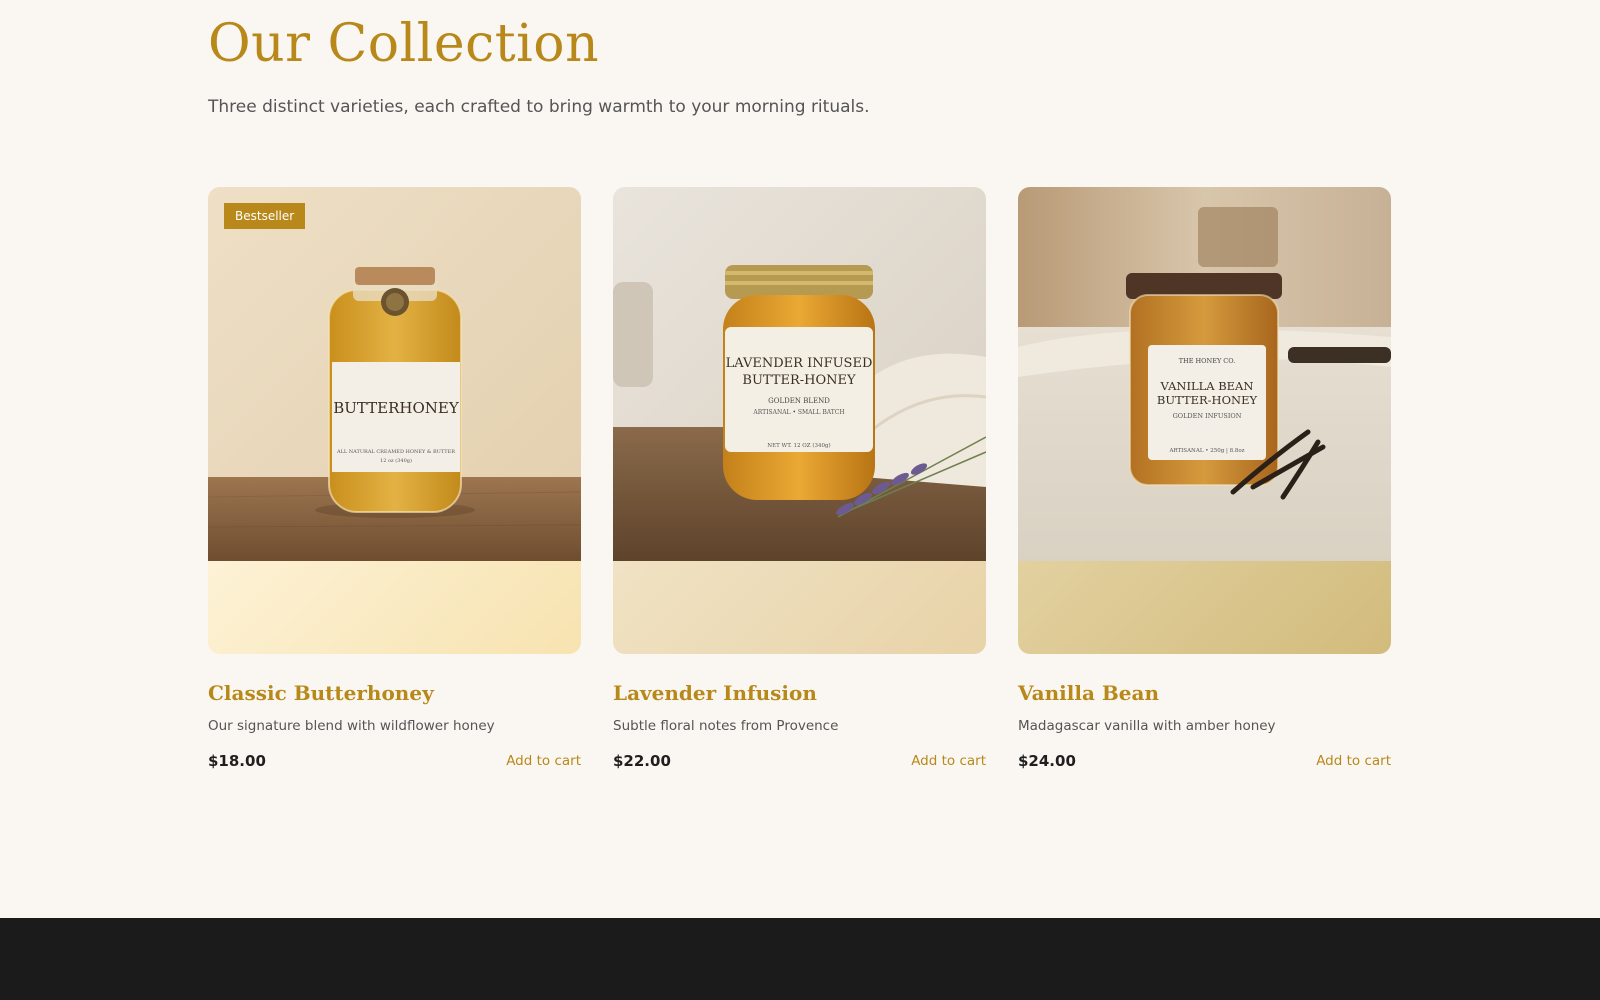 The height and width of the screenshot is (1000, 1600). I want to click on label-text: GOLDEN BLEND, so click(799, 401).